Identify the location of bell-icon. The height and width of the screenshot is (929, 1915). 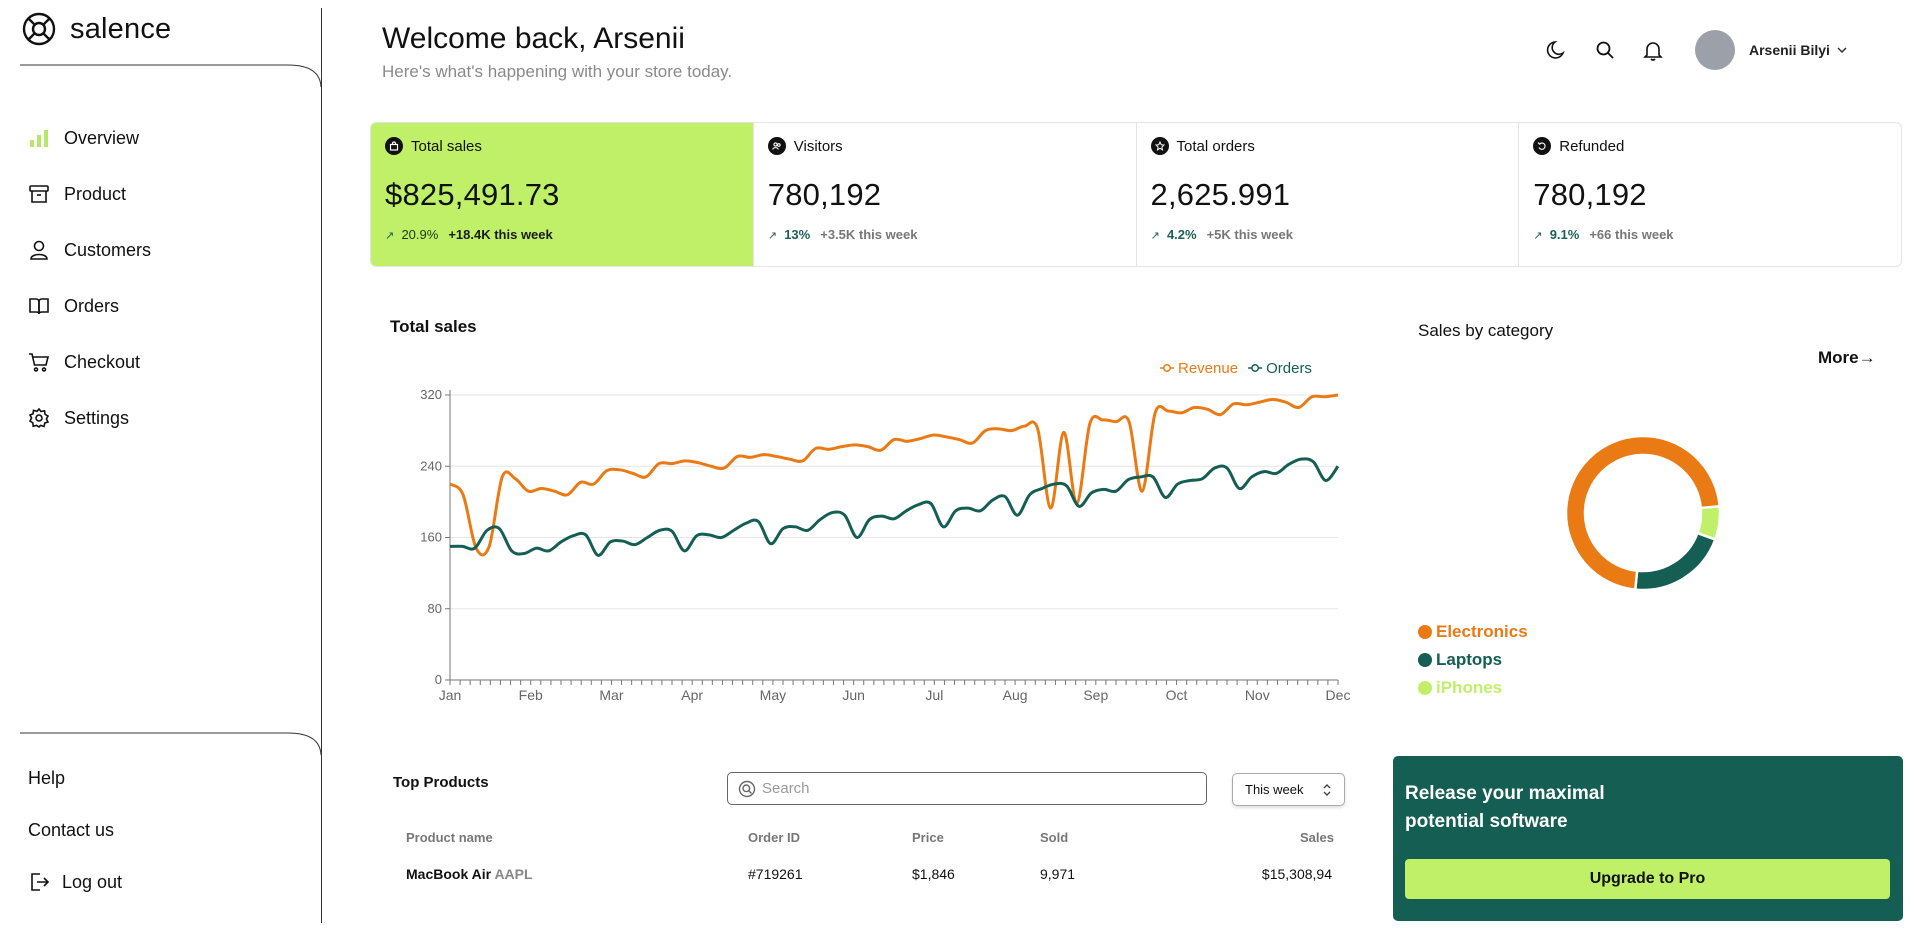
(1653, 51).